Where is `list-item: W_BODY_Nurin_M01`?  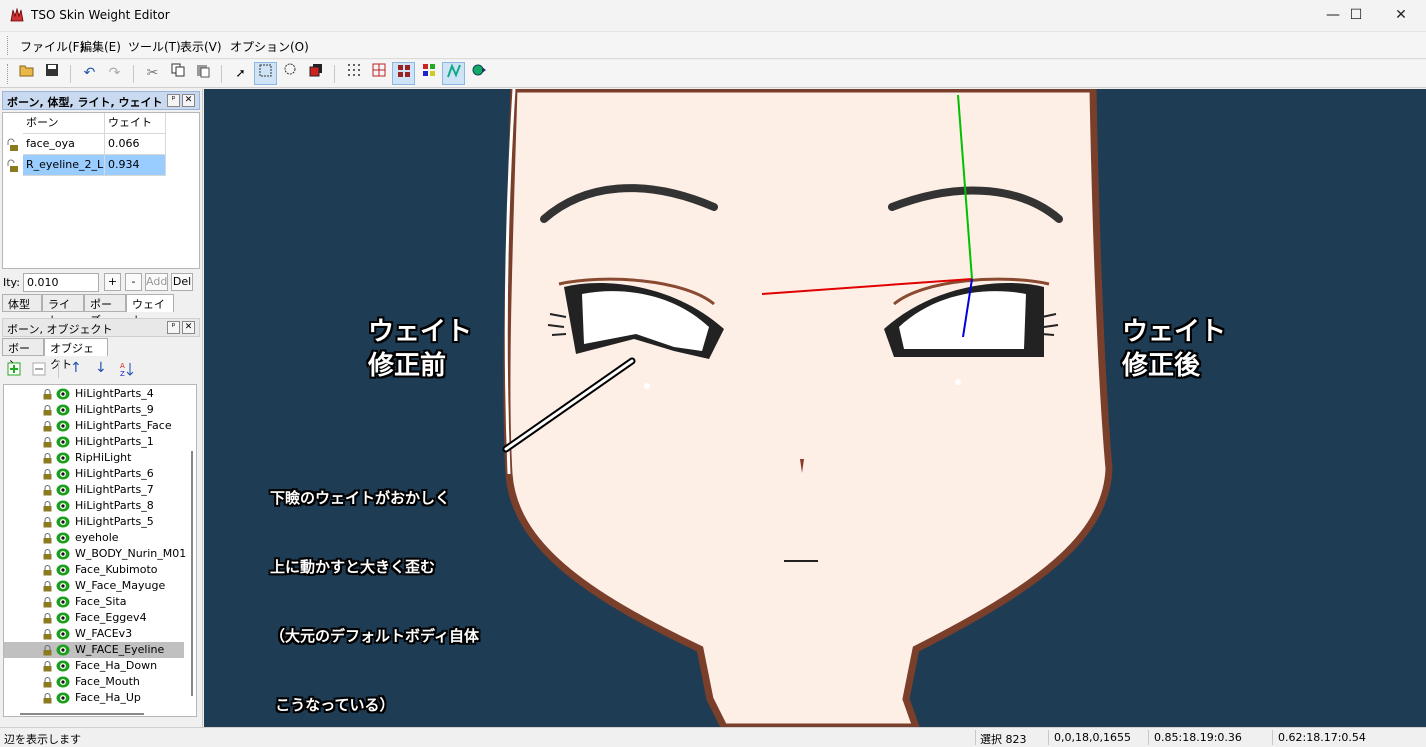
list-item: W_BODY_Nurin_M01 is located at coordinates (95, 554).